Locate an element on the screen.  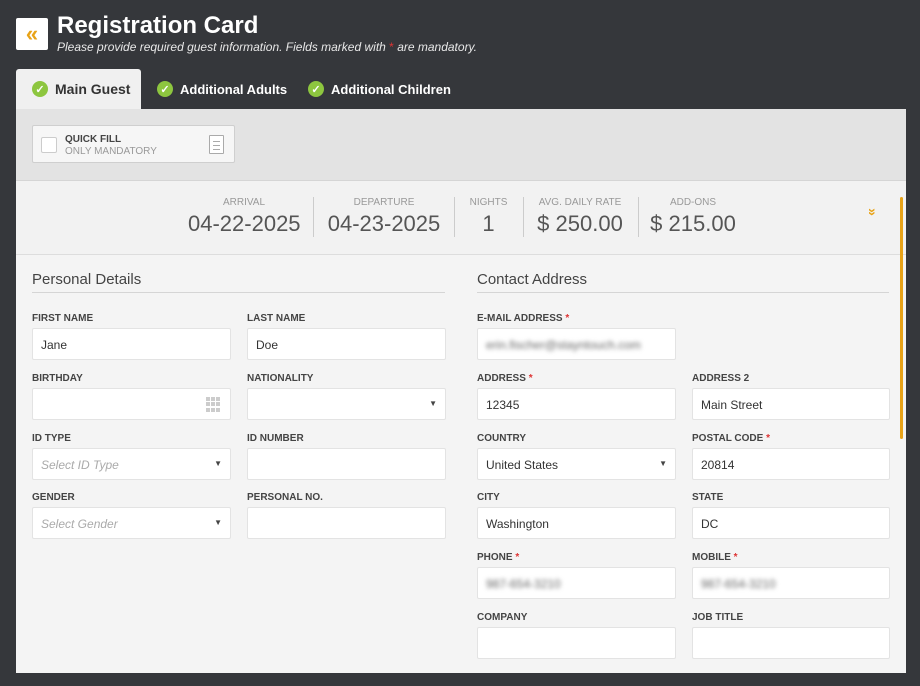
add-ons-amount: $ 215.00 is located at coordinates (693, 223).